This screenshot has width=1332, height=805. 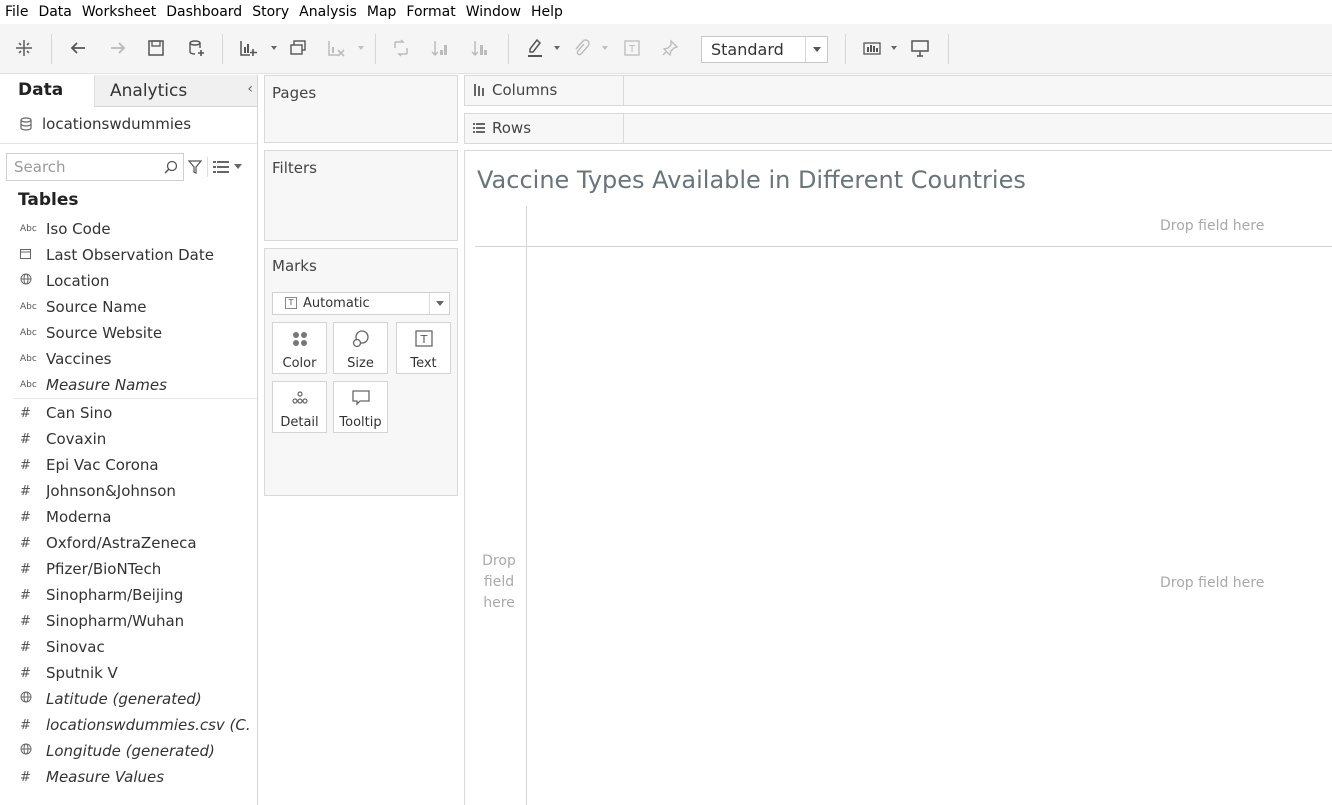 I want to click on field-sinovac: # Sinovac, so click(x=128, y=647).